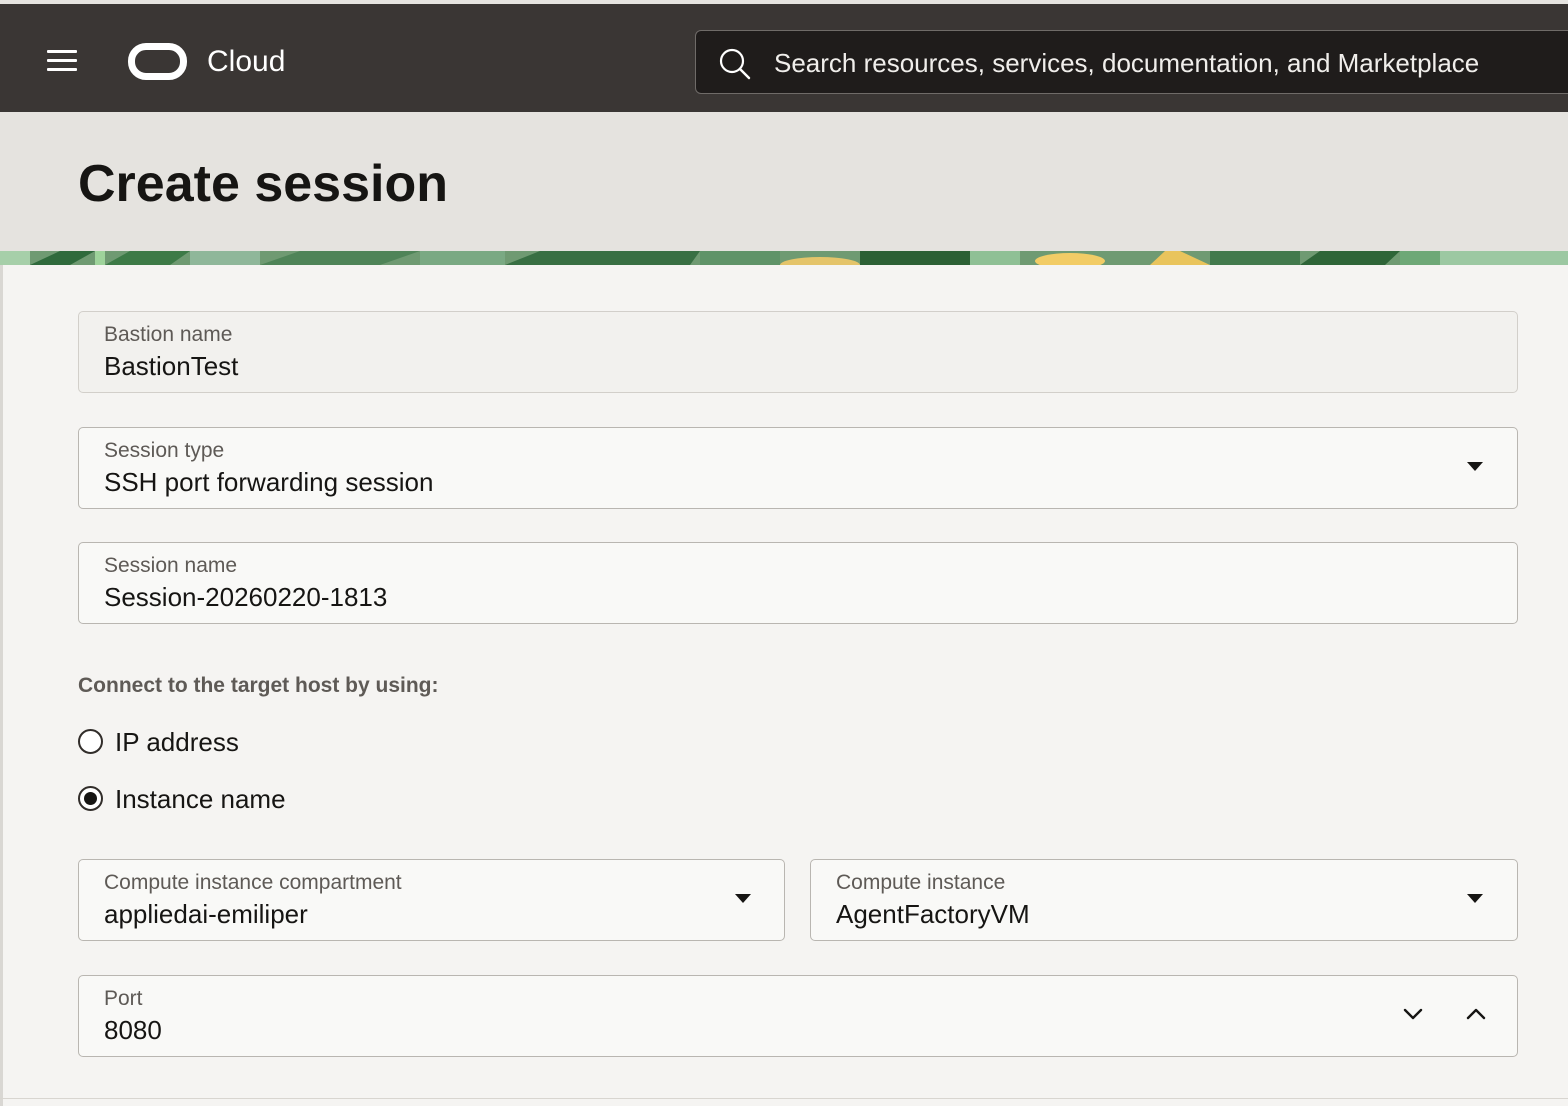  I want to click on session-type-value: SSH port forwarding session, so click(269, 482).